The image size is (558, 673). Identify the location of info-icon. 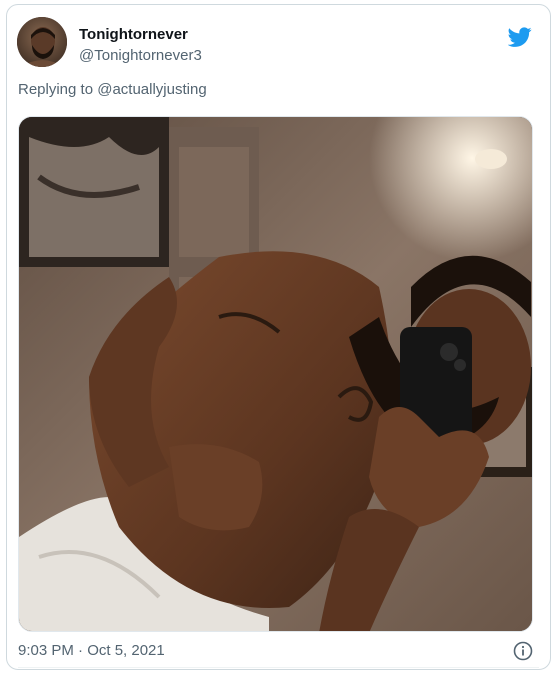
(523, 651).